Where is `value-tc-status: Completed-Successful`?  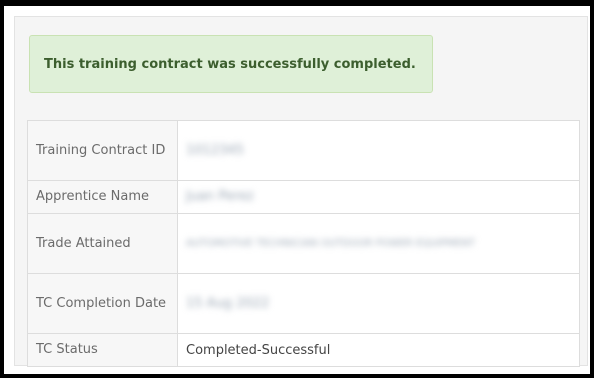
value-tc-status: Completed-Successful is located at coordinates (378, 350).